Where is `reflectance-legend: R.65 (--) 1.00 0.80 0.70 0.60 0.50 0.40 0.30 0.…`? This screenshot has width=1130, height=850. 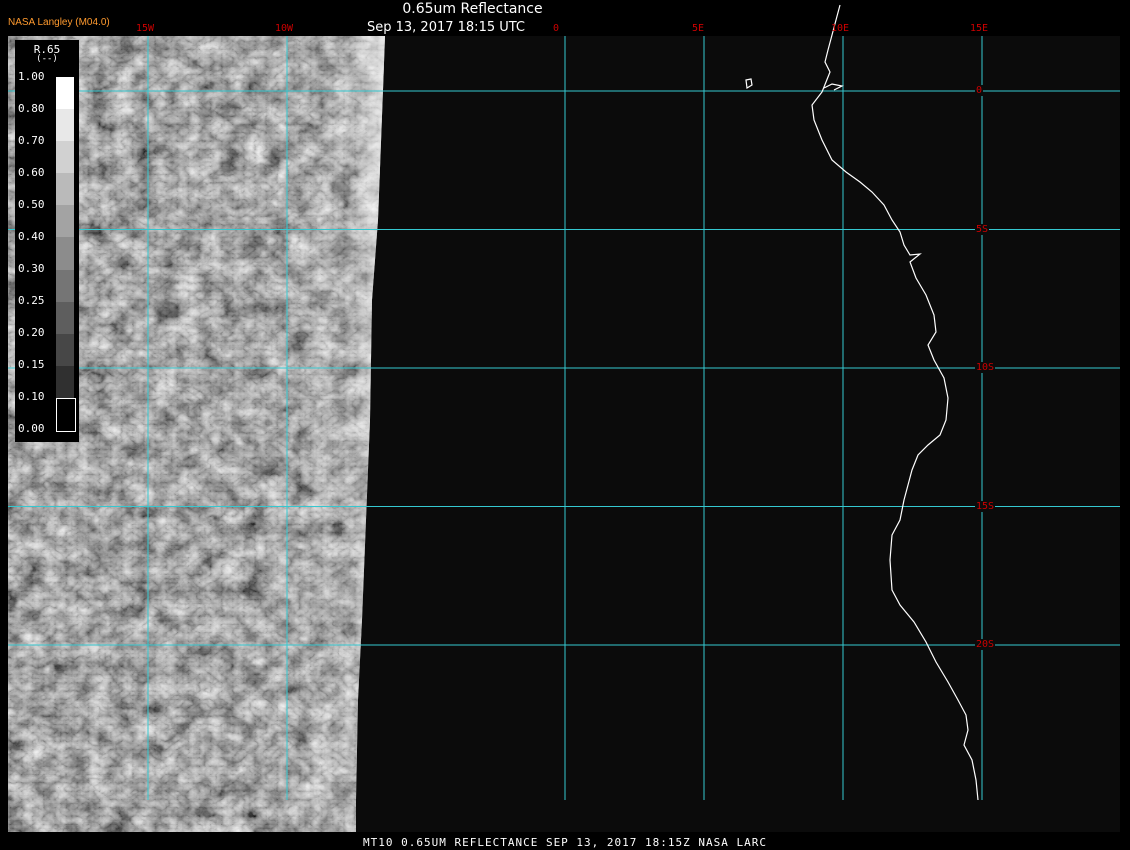
reflectance-legend: R.65 (--) 1.00 0.80 0.70 0.60 0.50 0.40 0.30 0.… is located at coordinates (47, 241).